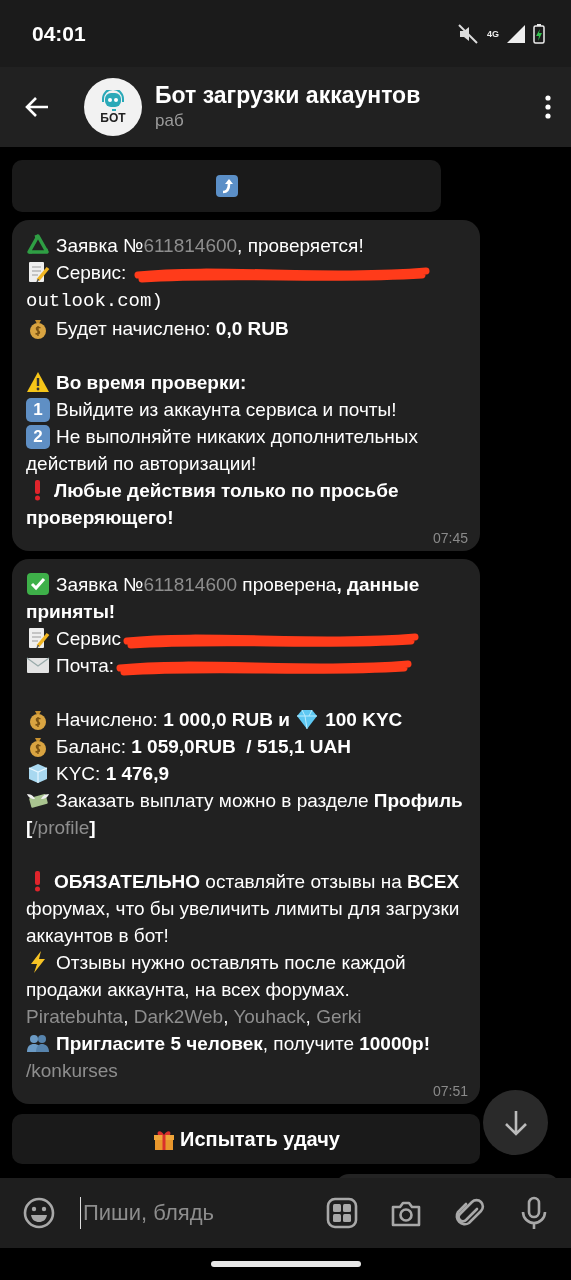 The height and width of the screenshot is (1280, 571). What do you see at coordinates (247, 746) in the screenshot?
I see `message-text: Баланс: 1 059,0RUB / 515,1 UAH` at bounding box center [247, 746].